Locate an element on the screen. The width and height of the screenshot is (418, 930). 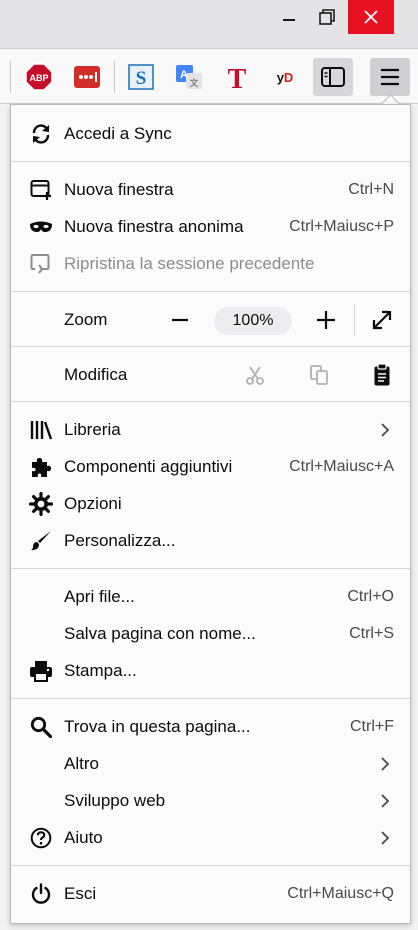
menu-item-help: Aiuto is located at coordinates (210, 838).